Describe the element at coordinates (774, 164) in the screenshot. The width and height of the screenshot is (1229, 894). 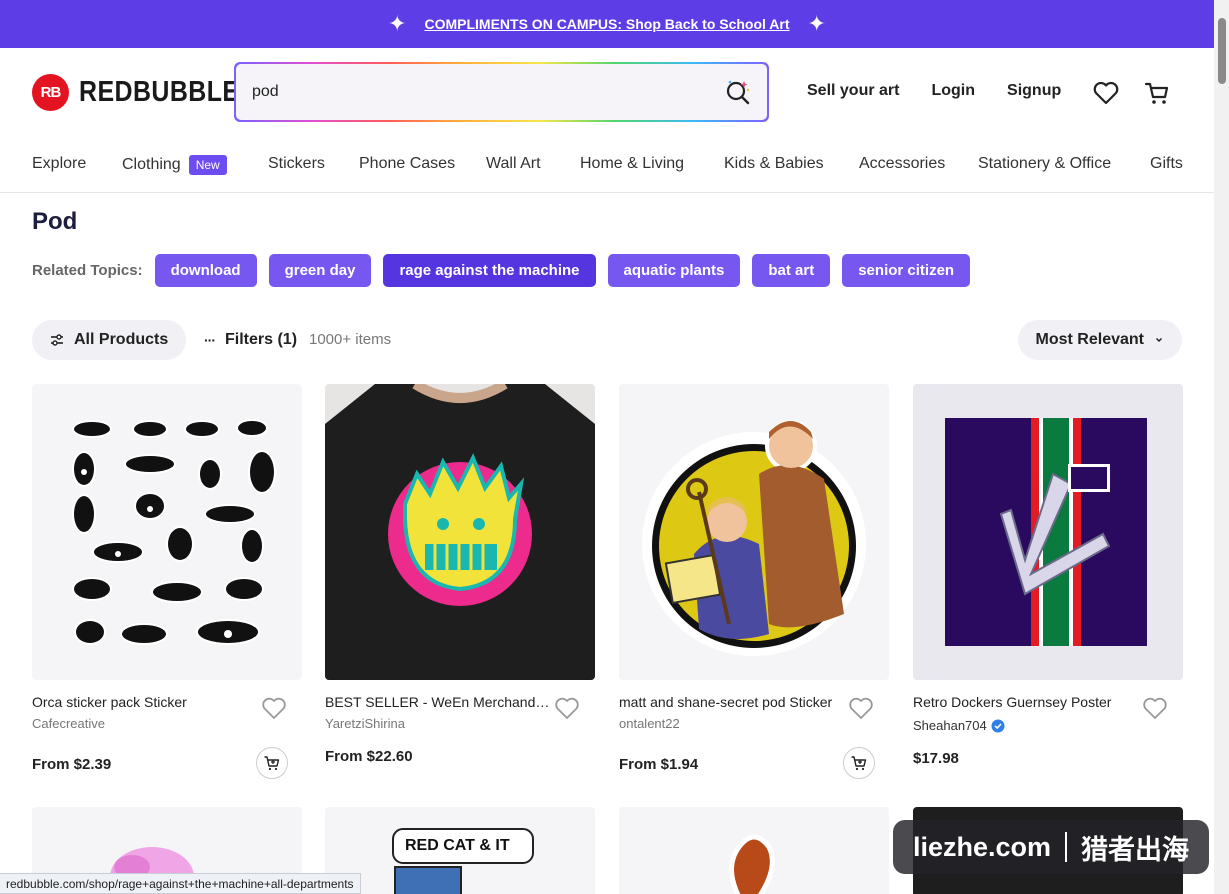
I see `nav-kids-babies: Kids & Babies` at that location.